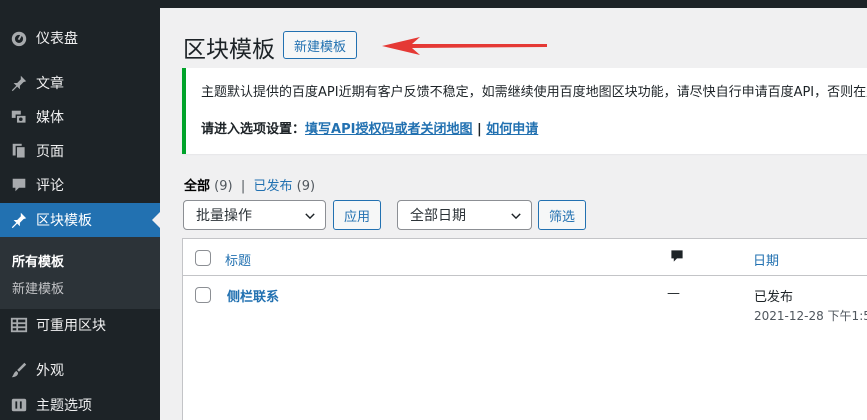 The image size is (867, 420). Describe the element at coordinates (57, 39) in the screenshot. I see `sidebar-item-label: 仪表盘` at that location.